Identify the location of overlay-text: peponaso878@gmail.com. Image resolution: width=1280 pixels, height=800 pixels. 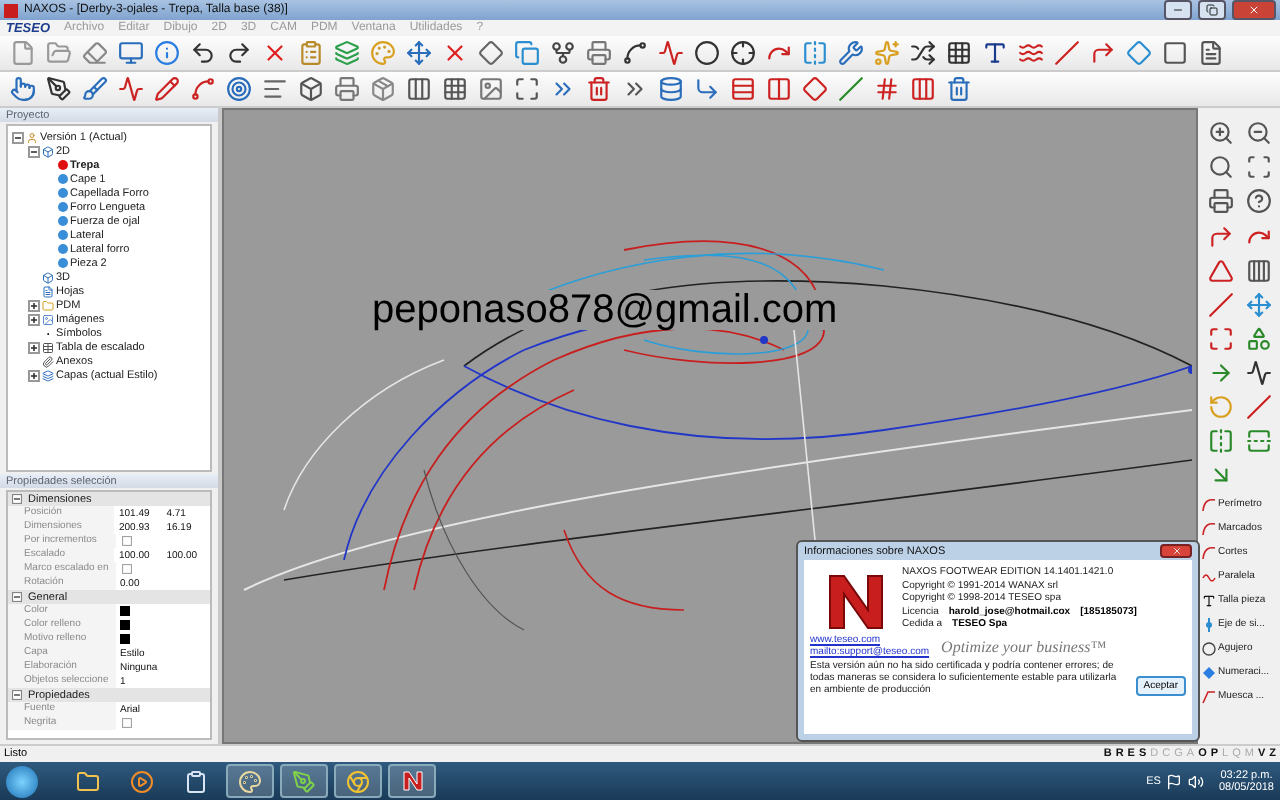
(605, 310).